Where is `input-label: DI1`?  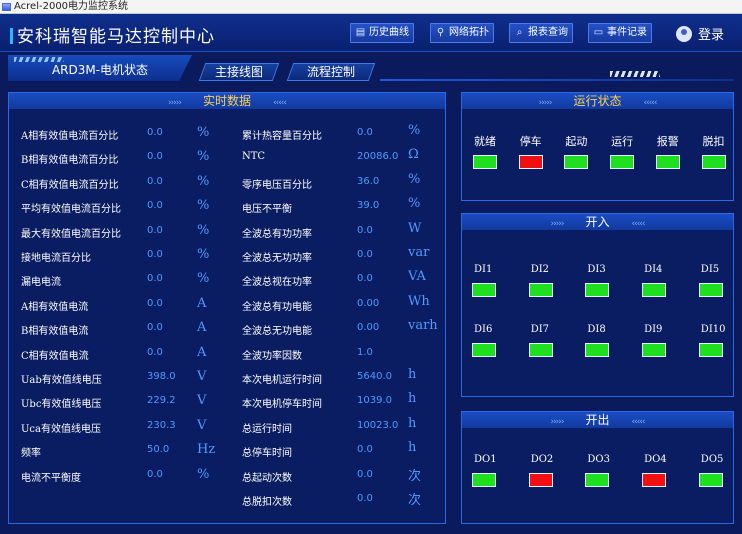
input-label: DI1 is located at coordinates (483, 269).